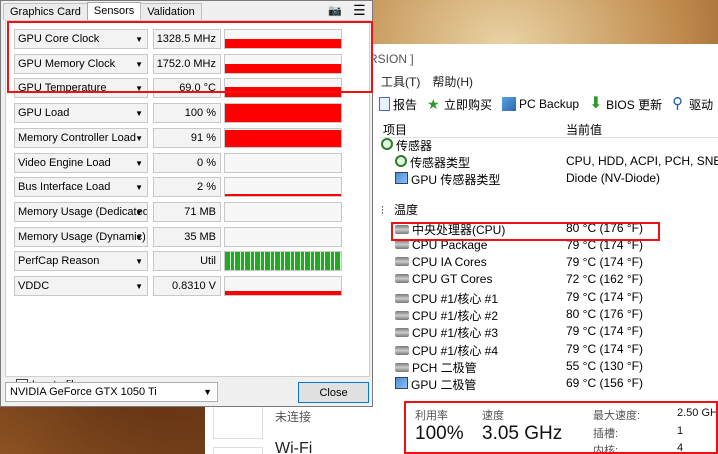  Describe the element at coordinates (433, 104) in the screenshot. I see `star-icon: ★` at that location.